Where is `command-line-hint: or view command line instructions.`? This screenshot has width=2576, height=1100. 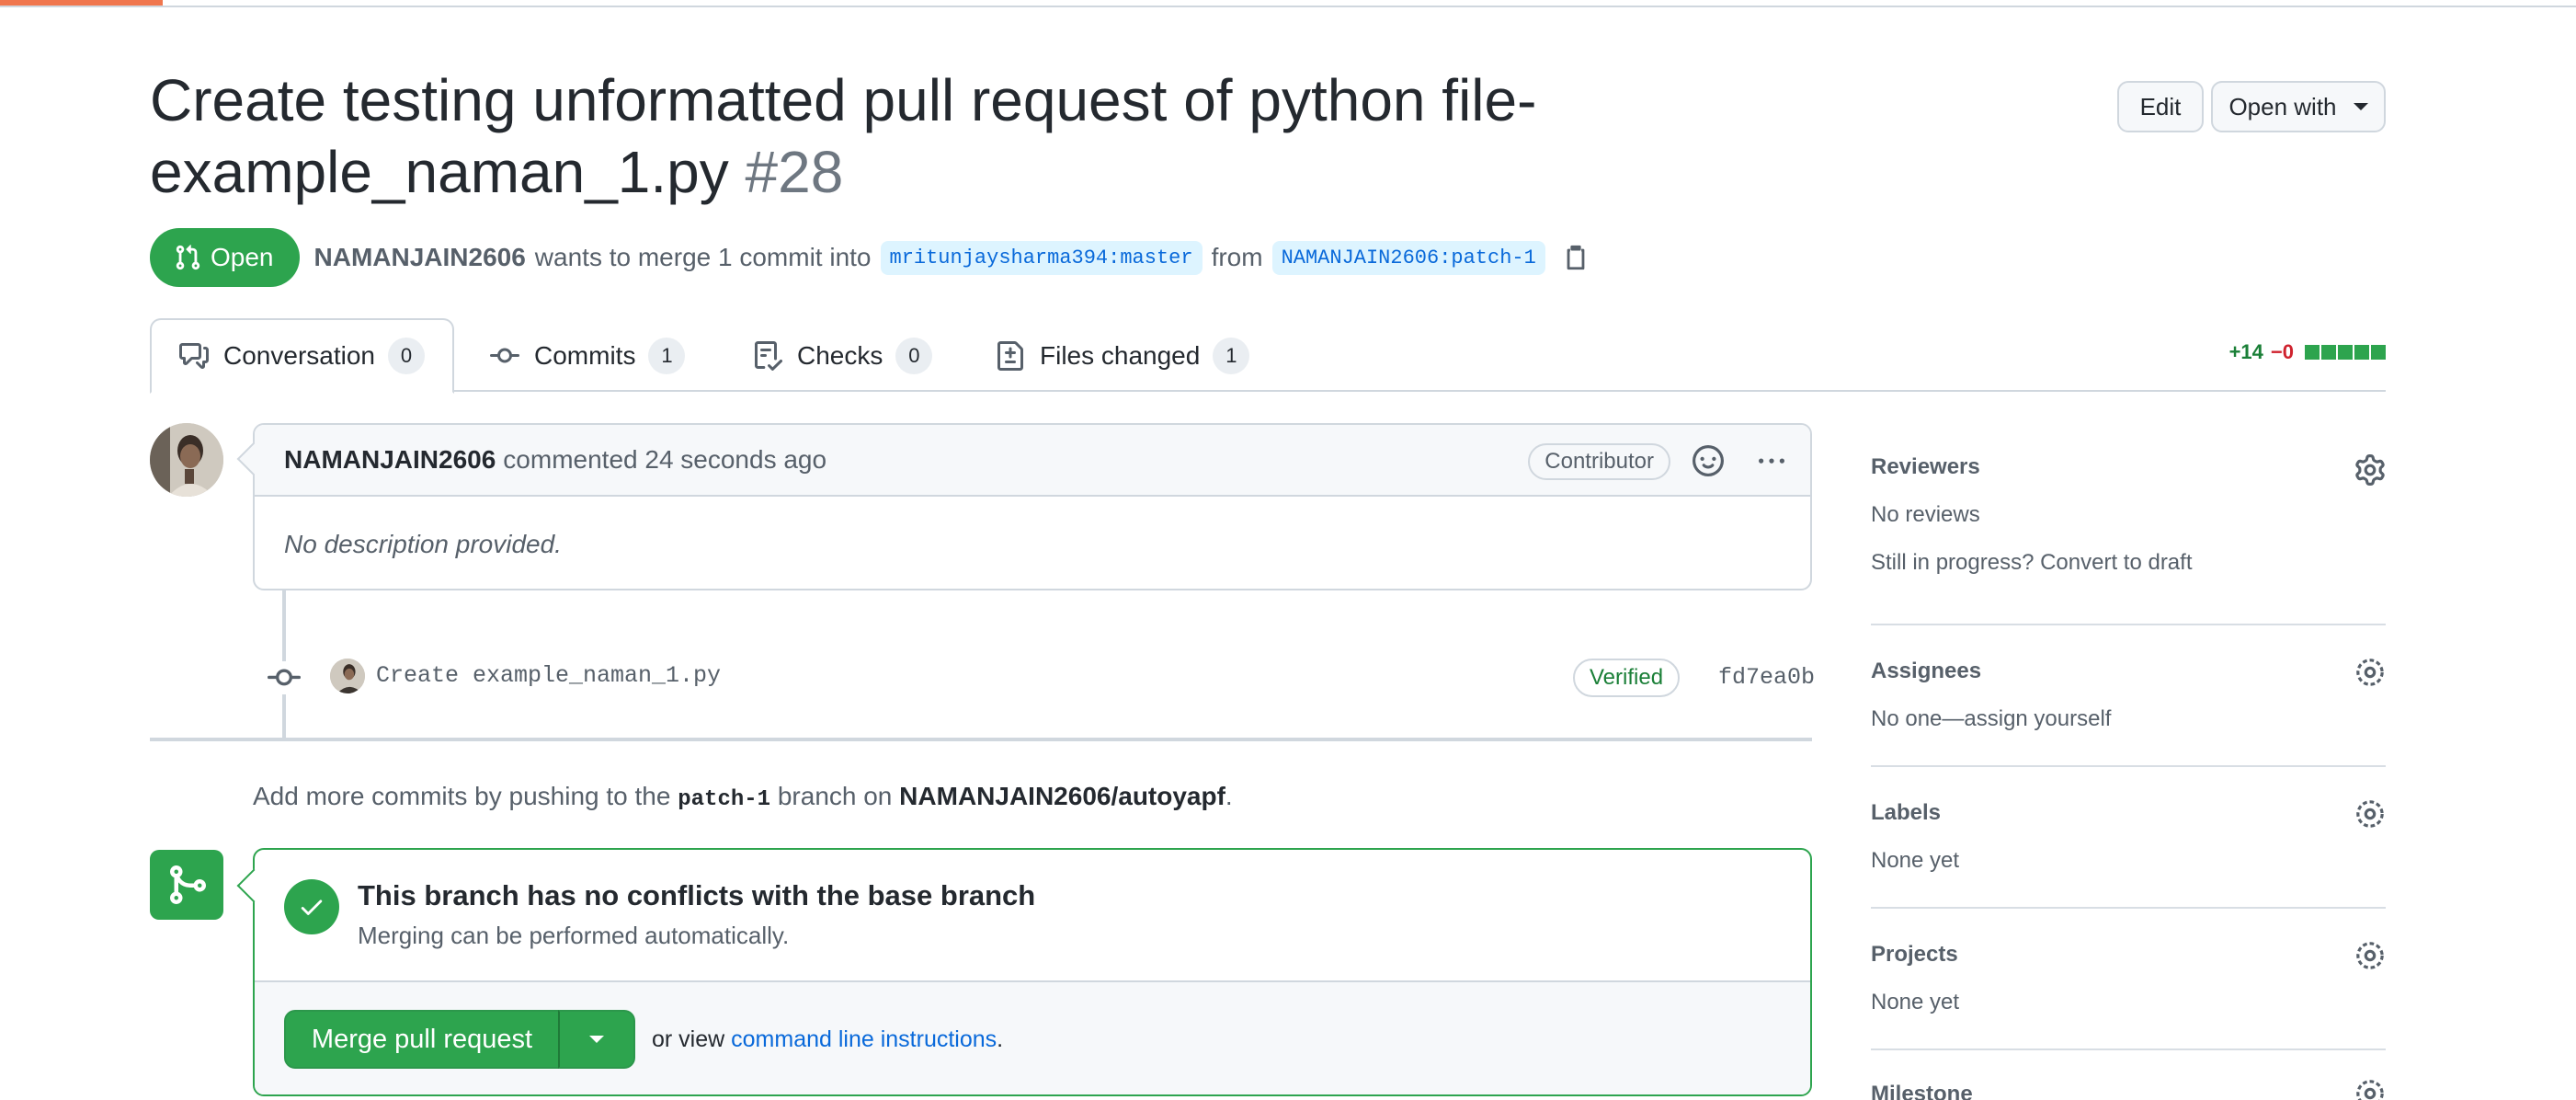
command-line-hint: or view command line instructions. is located at coordinates (827, 1039).